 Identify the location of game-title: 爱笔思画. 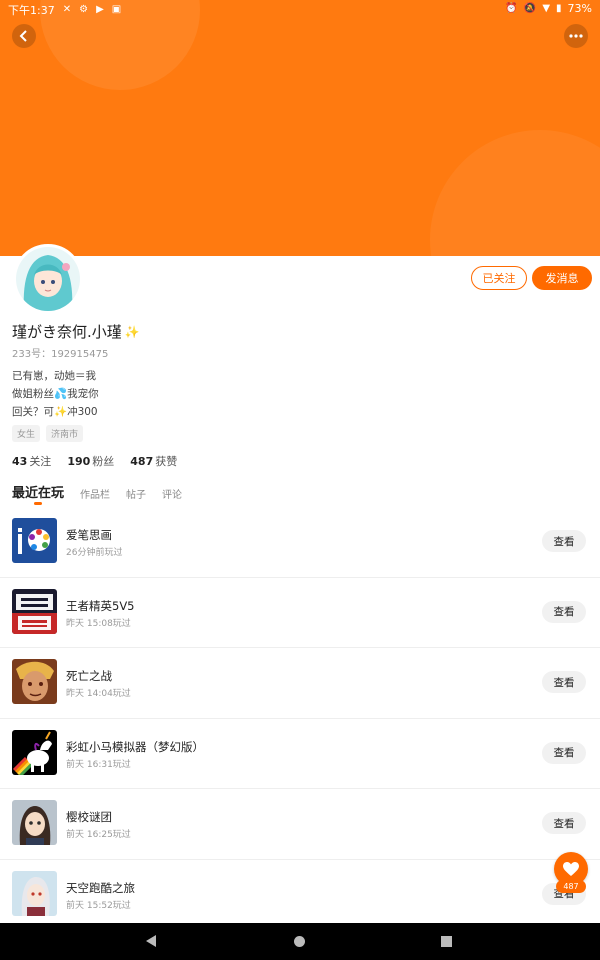
(89, 535).